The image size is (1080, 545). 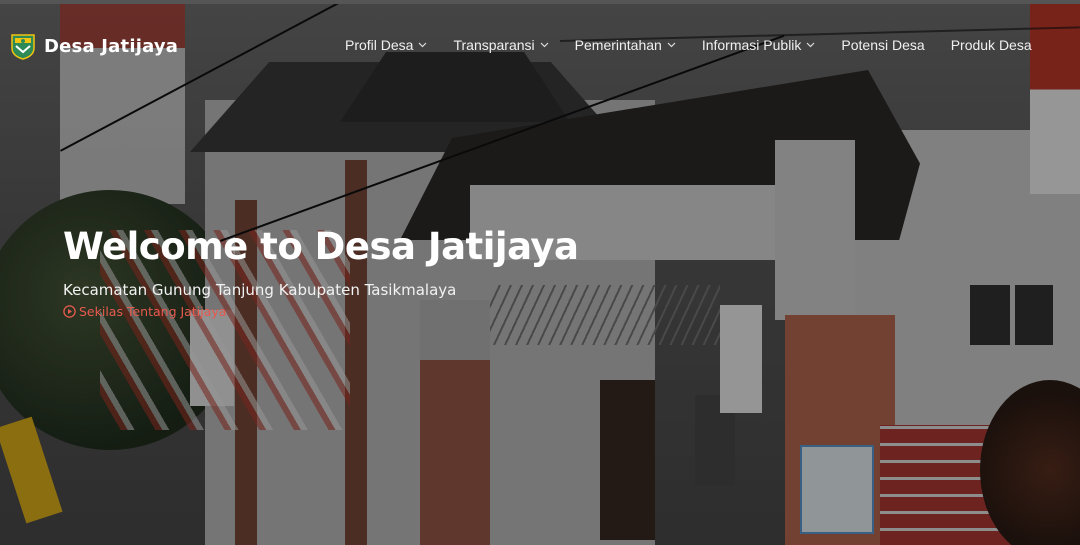 I want to click on about-village-link: Sekilas Tentang Jatijaya, so click(x=144, y=311).